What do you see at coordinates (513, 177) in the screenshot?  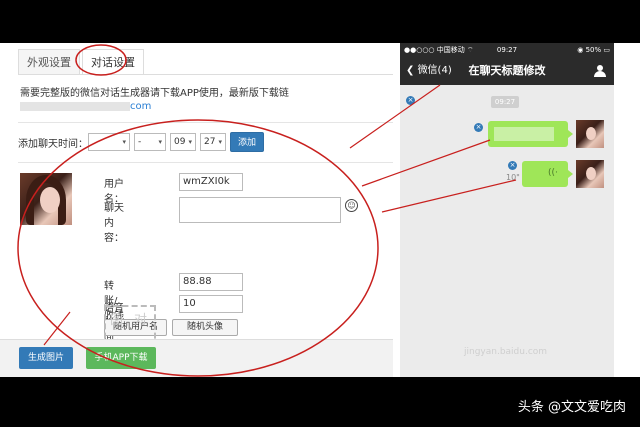 I see `voice-seconds: 10"` at bounding box center [513, 177].